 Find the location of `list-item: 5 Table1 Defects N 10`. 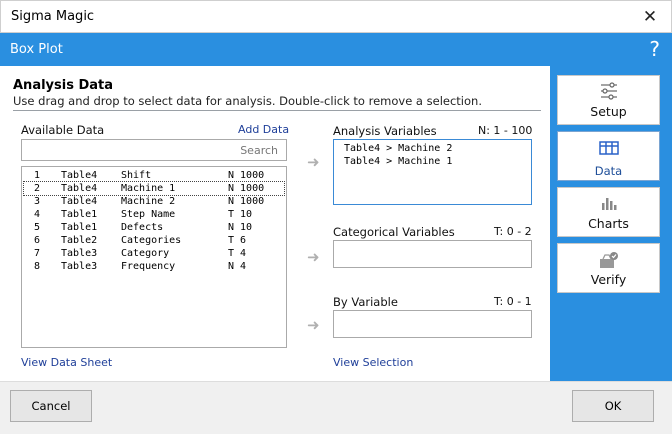

list-item: 5 Table1 Defects N 10 is located at coordinates (154, 227).